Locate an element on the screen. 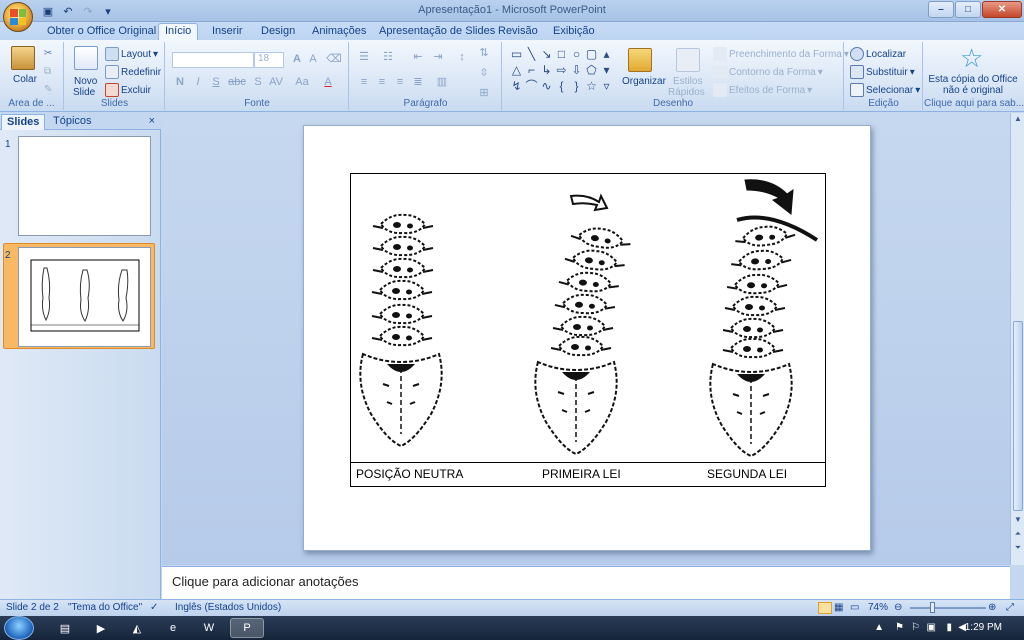 The image size is (1024, 640). elbow-connector-icon: ⌐ is located at coordinates (531, 70).